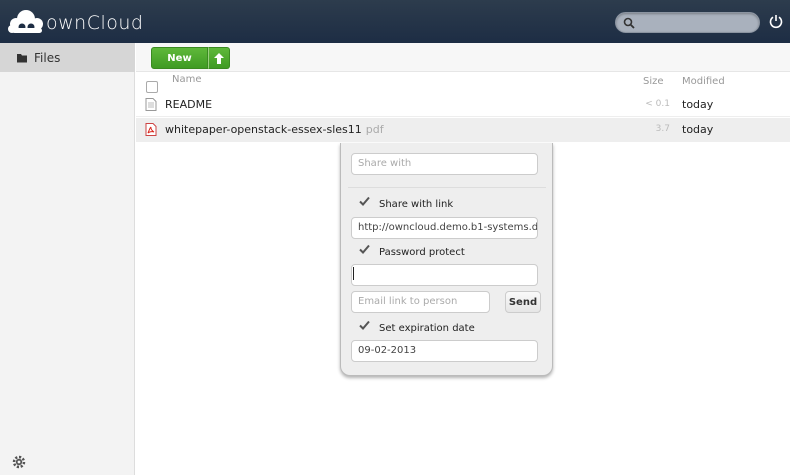 This screenshot has height=475, width=790. What do you see at coordinates (444, 351) in the screenshot?
I see `expiration-date-field: 09-02-2013` at bounding box center [444, 351].